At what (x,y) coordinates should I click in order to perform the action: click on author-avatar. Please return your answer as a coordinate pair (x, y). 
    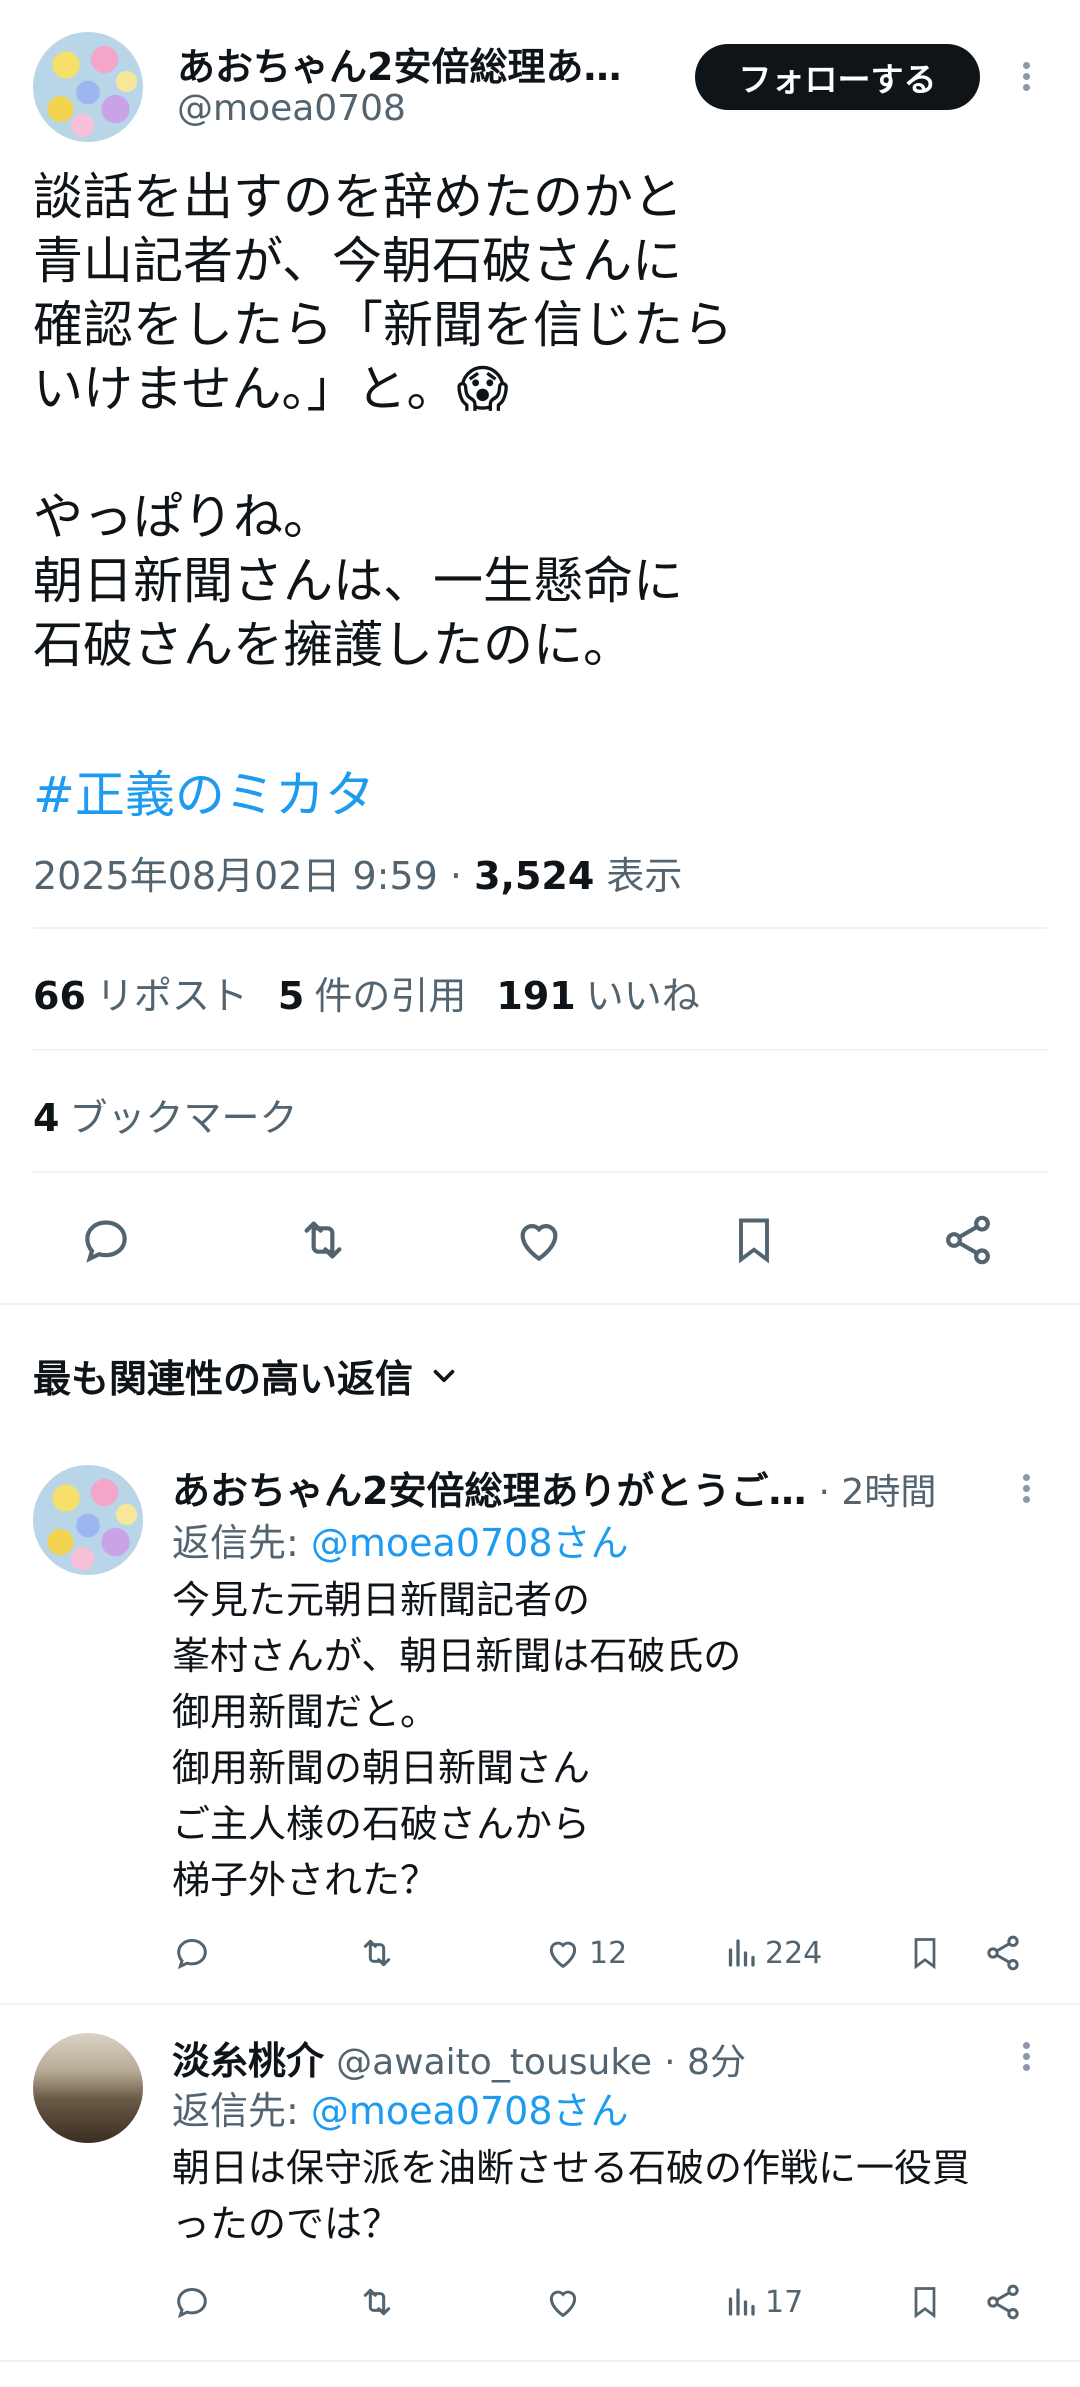
    Looking at the image, I should click on (88, 87).